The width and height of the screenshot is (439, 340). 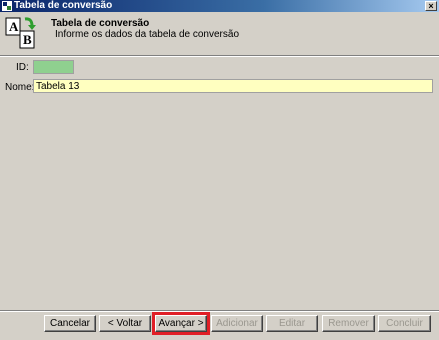 What do you see at coordinates (27, 39) in the screenshot?
I see `icon-letter-b: B` at bounding box center [27, 39].